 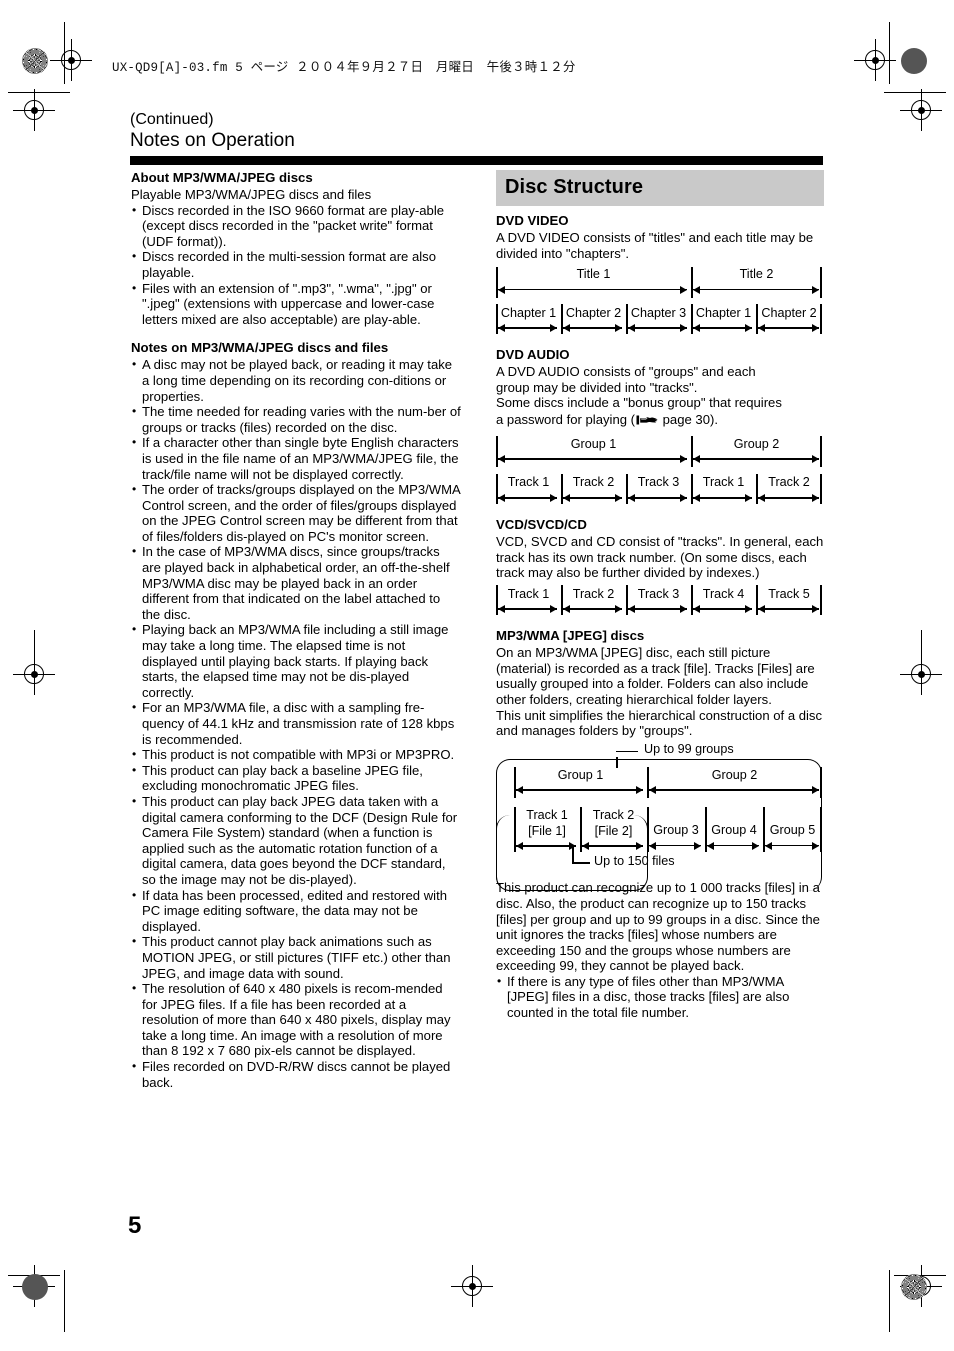 I want to click on cell-label: Group 4, so click(x=734, y=830).